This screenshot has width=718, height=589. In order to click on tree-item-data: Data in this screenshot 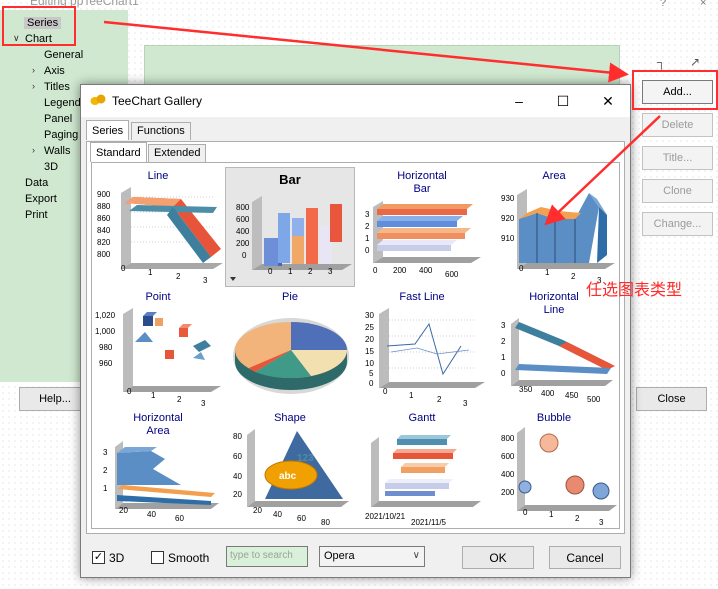, I will do `click(36, 183)`.